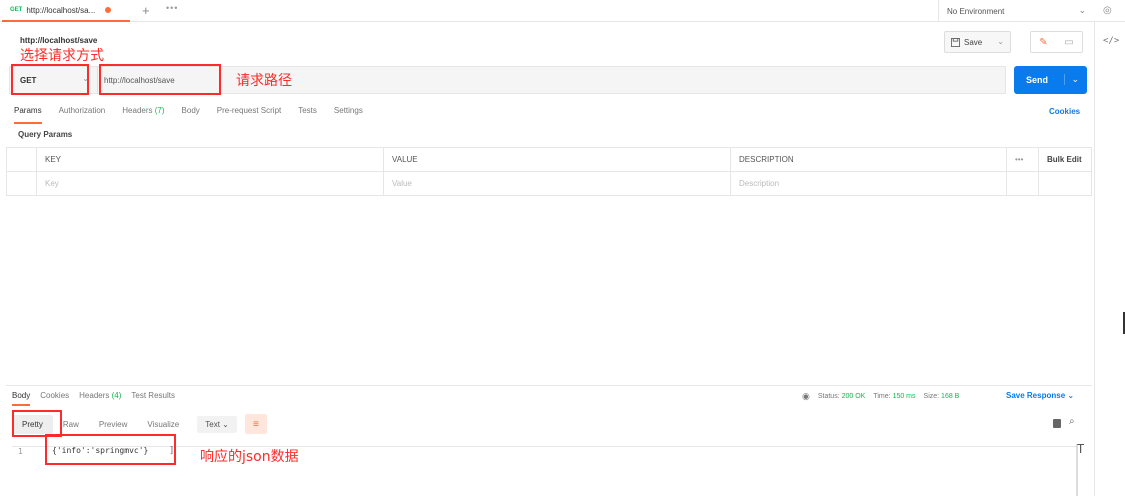 This screenshot has width=1125, height=496. What do you see at coordinates (249, 110) in the screenshot?
I see `tab-label: Pre-request Script` at bounding box center [249, 110].